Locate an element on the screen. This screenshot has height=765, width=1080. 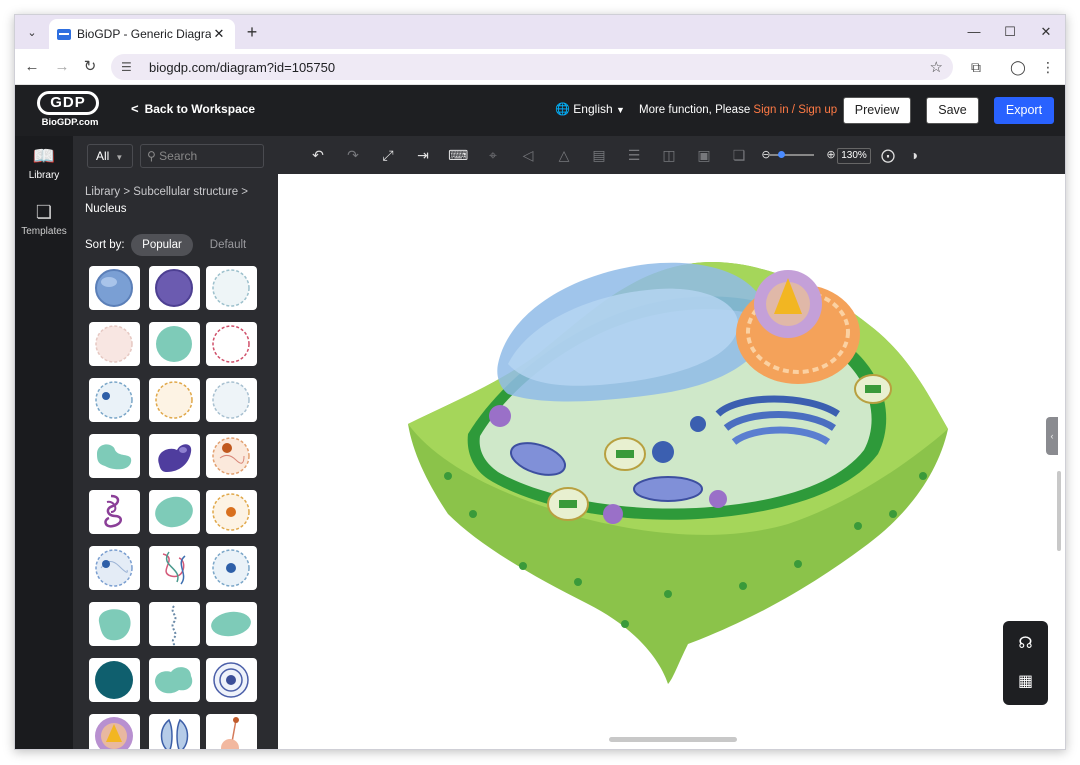
biogdp-logo: GDP BioGDP.com is located at coordinates (70, 111).